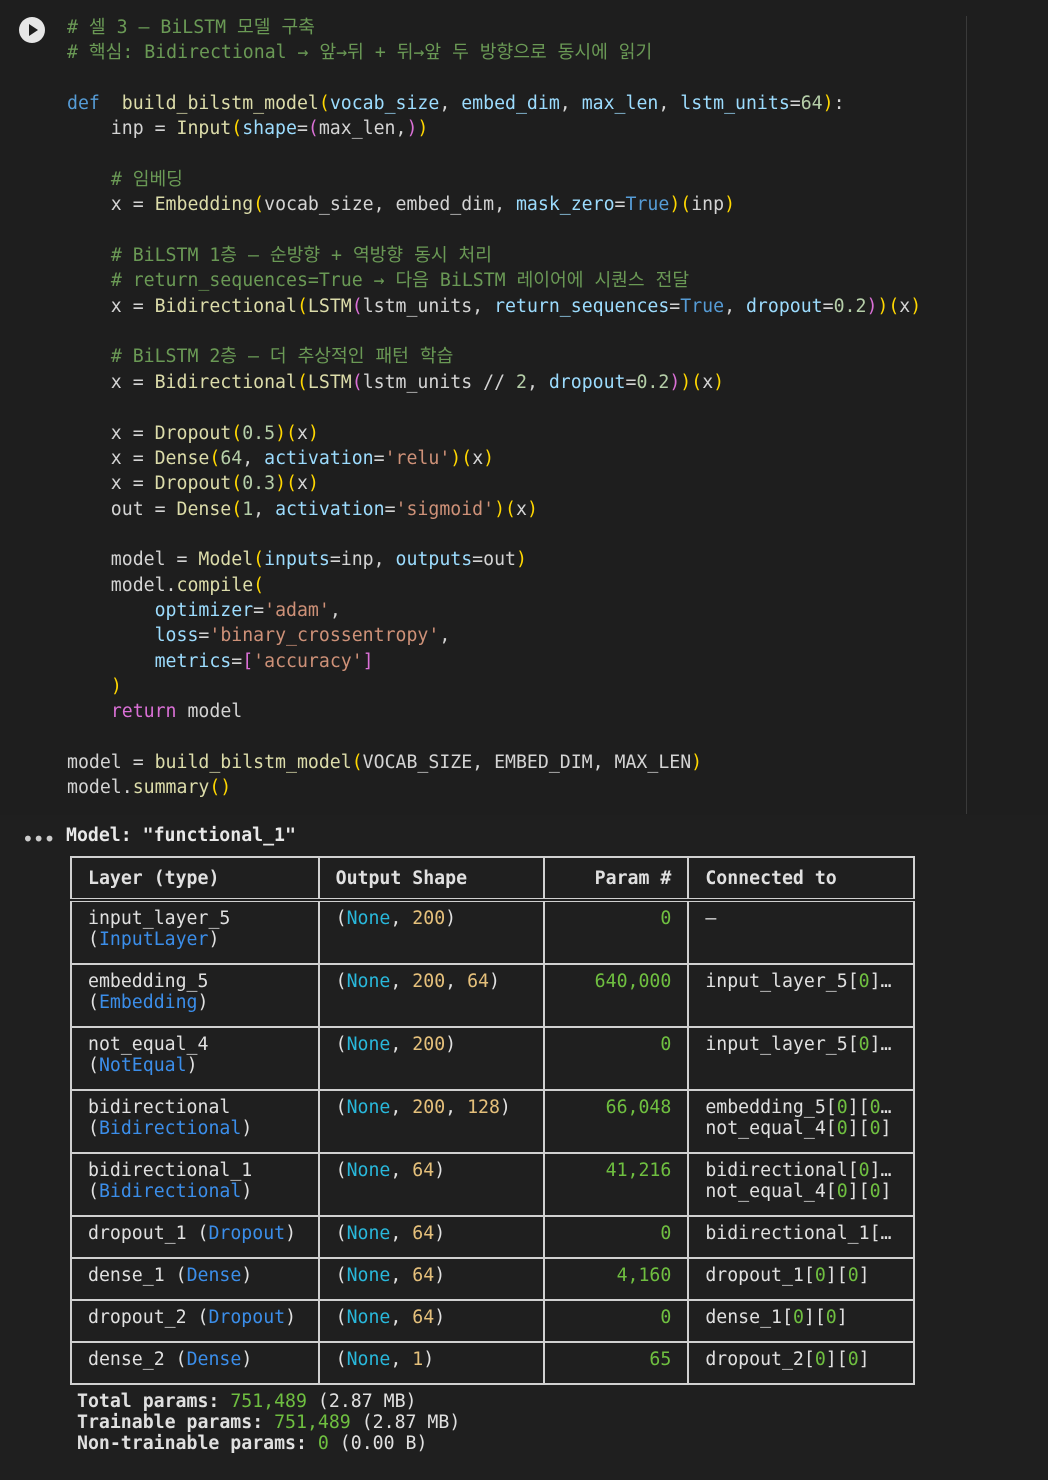 This screenshot has width=1048, height=1480. I want to click on code-line: loss='binary_crossentropy',, so click(302, 636).